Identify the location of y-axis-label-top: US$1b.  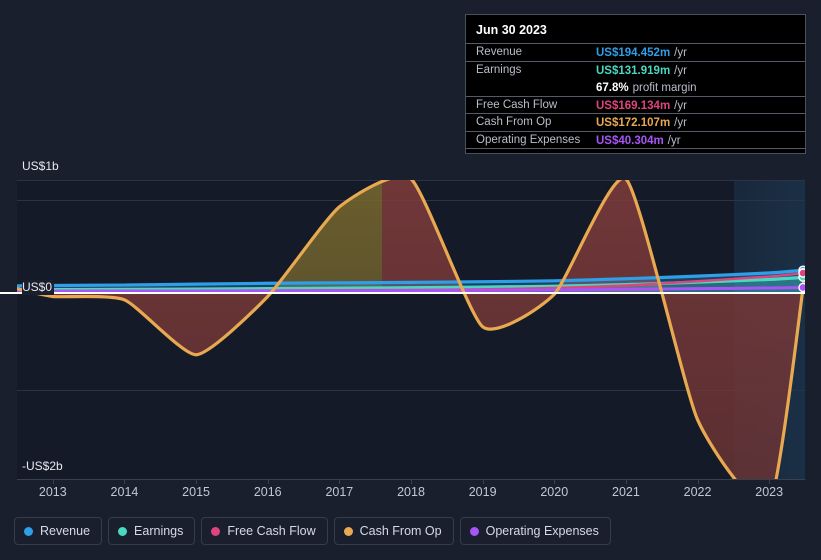
(40, 166).